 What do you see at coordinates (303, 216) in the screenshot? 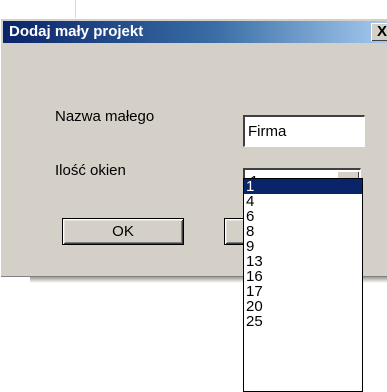
I see `dropdown-option: 6` at bounding box center [303, 216].